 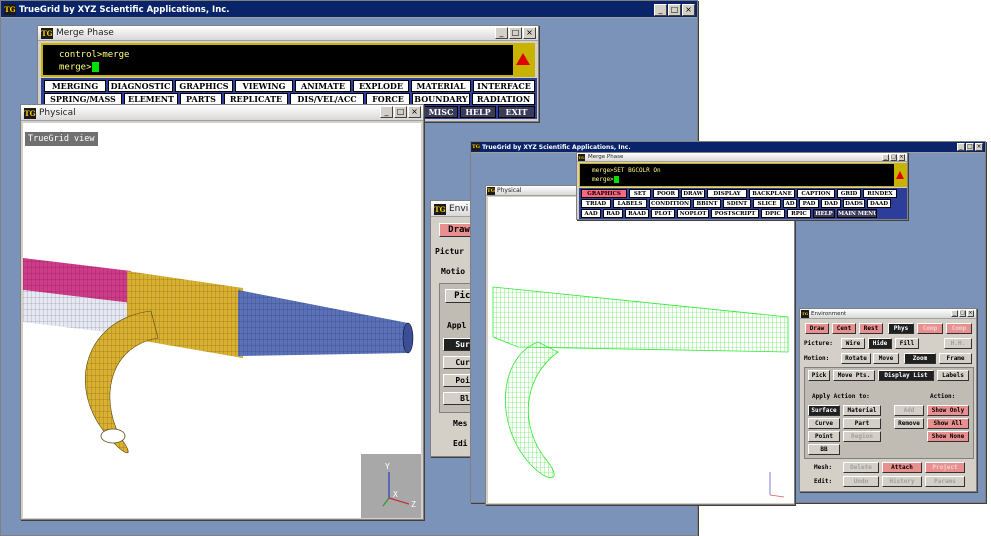 I want to click on menu-set: SET, so click(x=640, y=193).